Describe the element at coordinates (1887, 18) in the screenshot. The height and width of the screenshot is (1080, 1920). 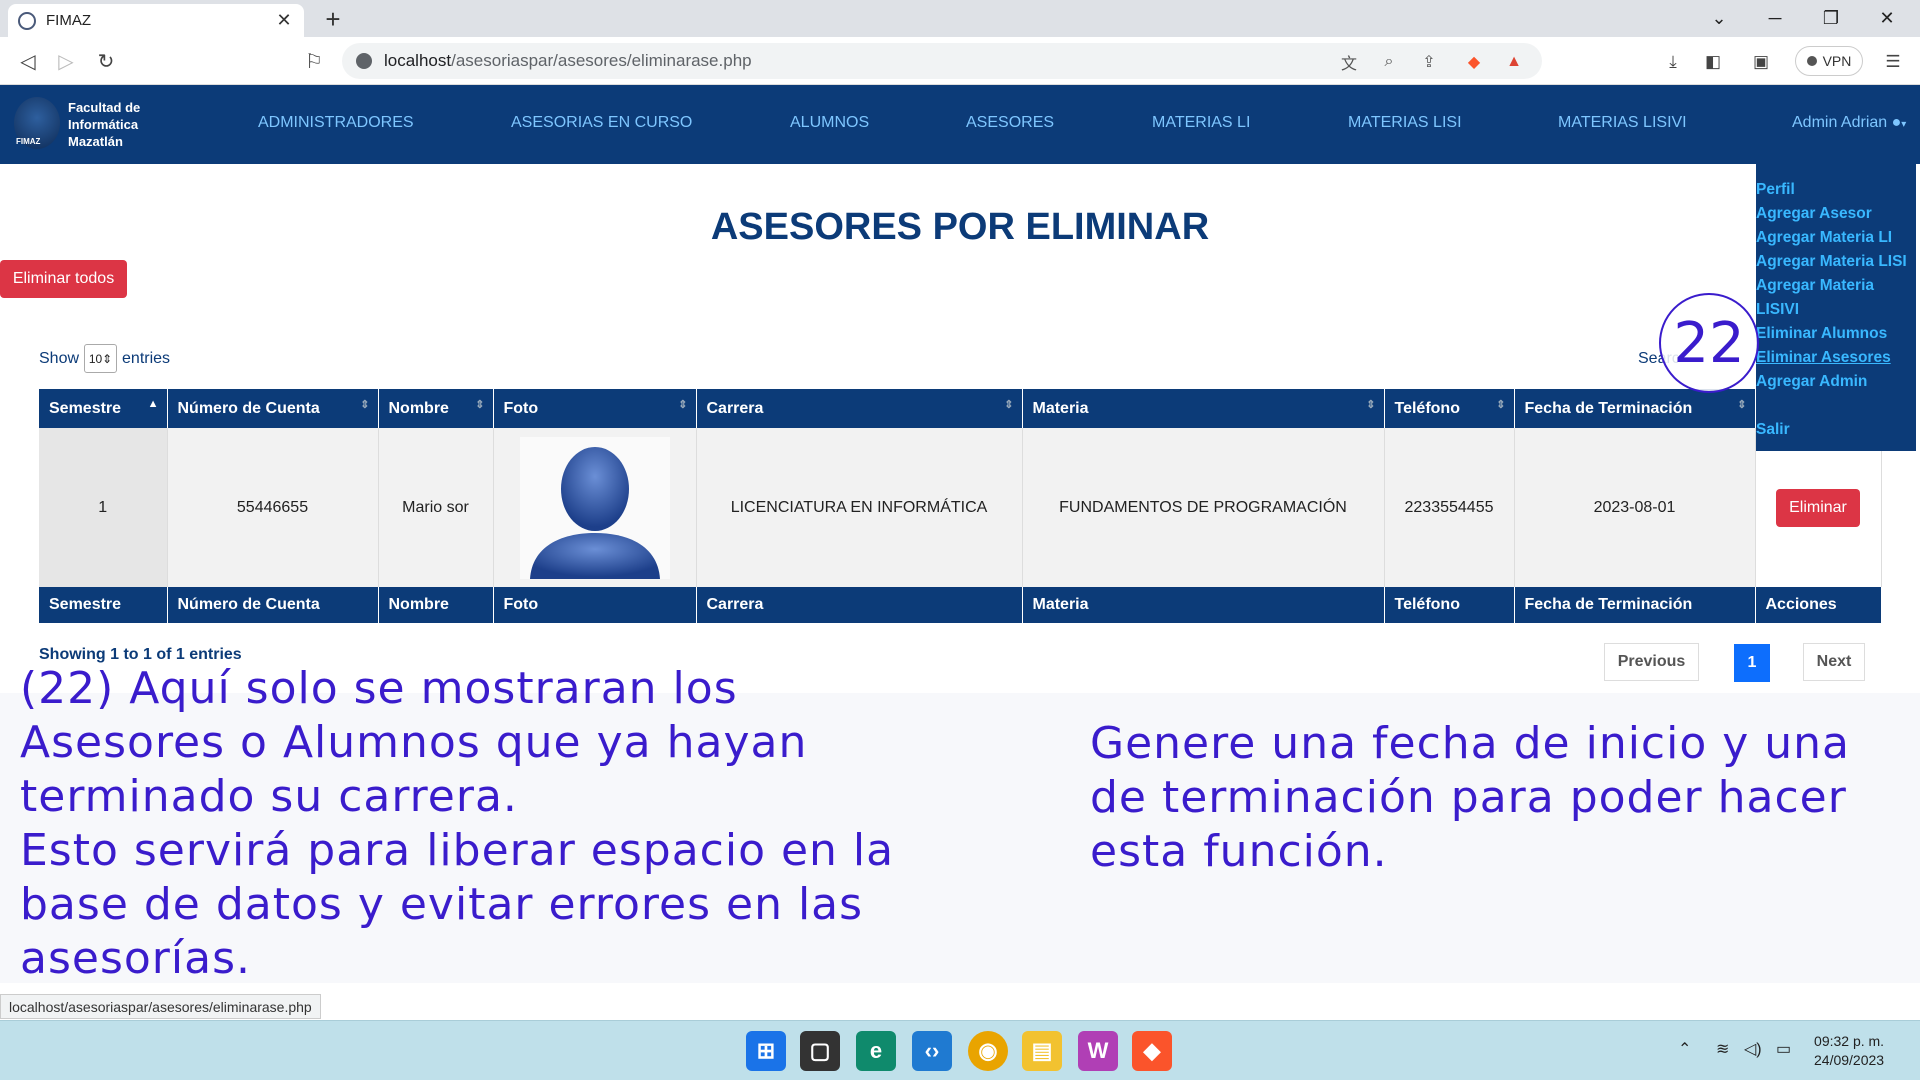
I see `close-window-icon: ✕` at that location.